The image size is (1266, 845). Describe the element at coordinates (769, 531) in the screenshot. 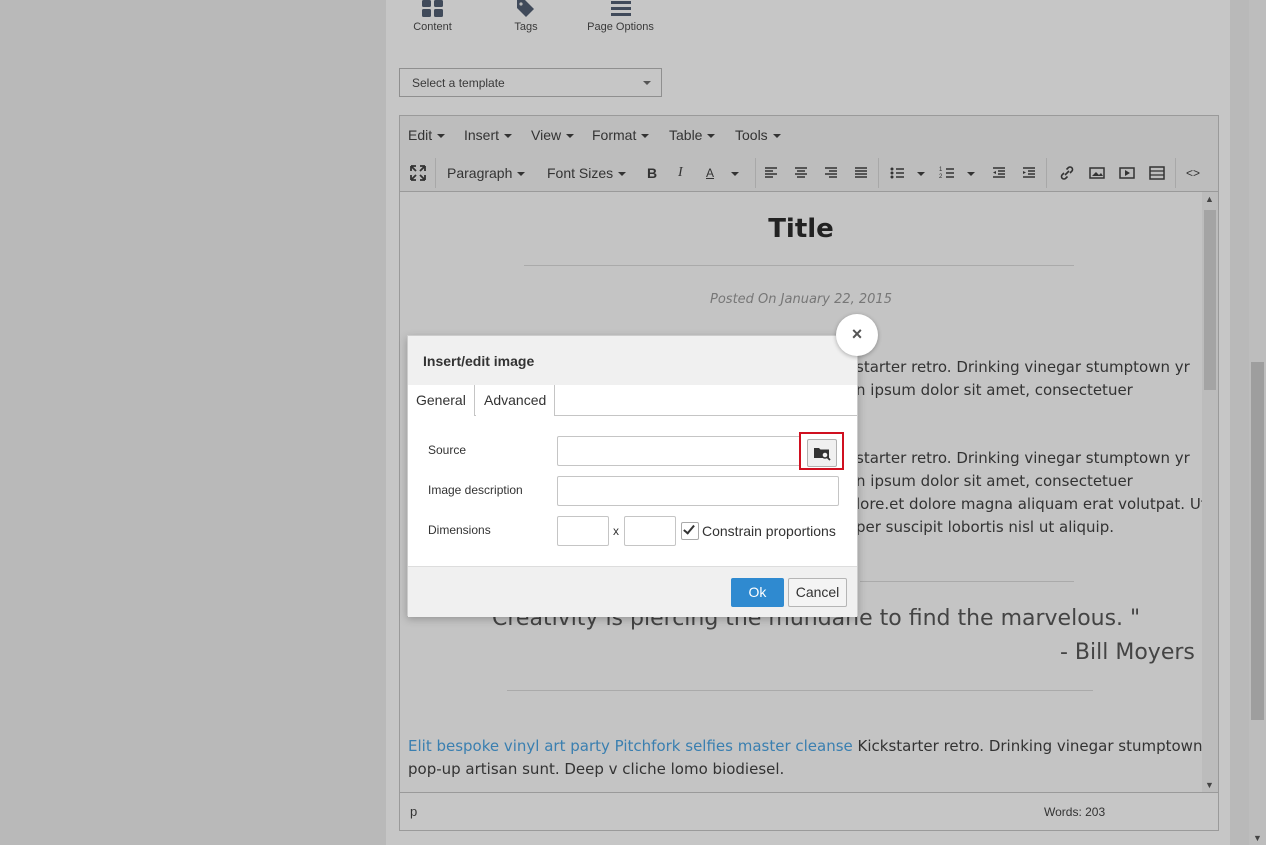

I see `constrain-proportions-label: Constrain proportions` at that location.